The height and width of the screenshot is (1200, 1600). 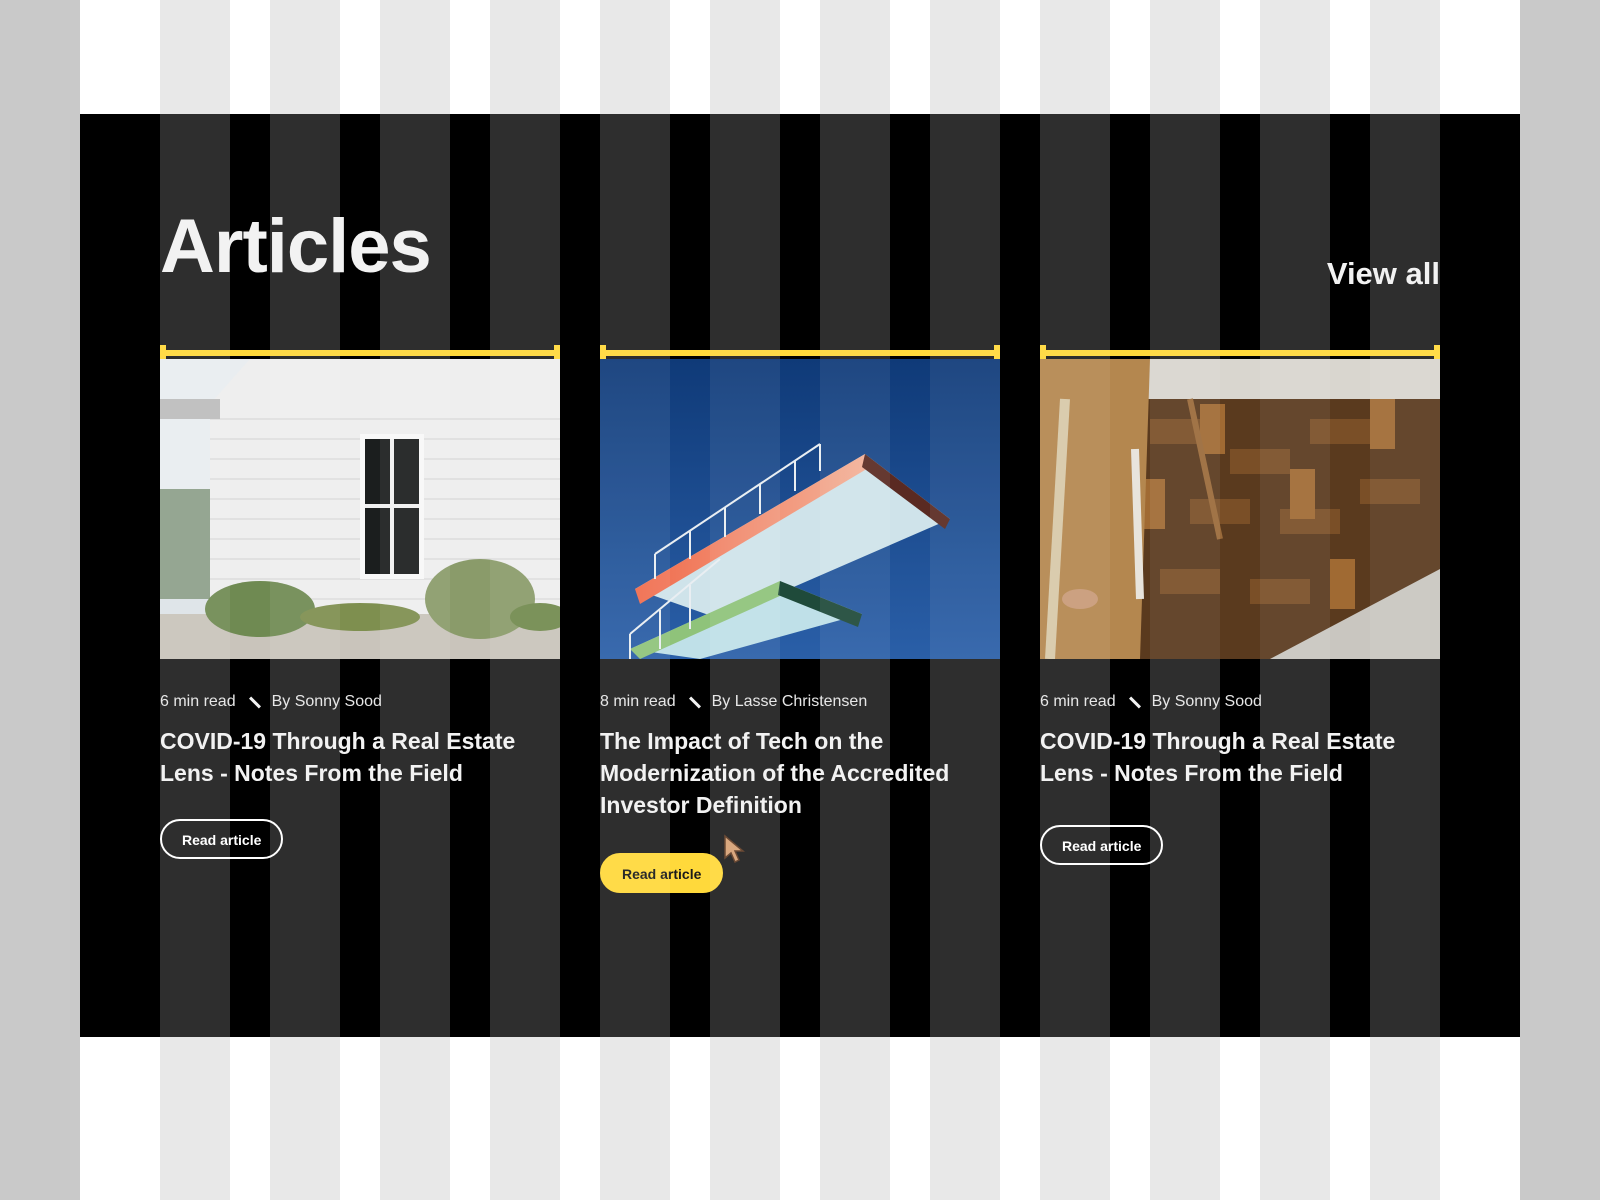 I want to click on parquet-floor-image, so click(x=1240, y=509).